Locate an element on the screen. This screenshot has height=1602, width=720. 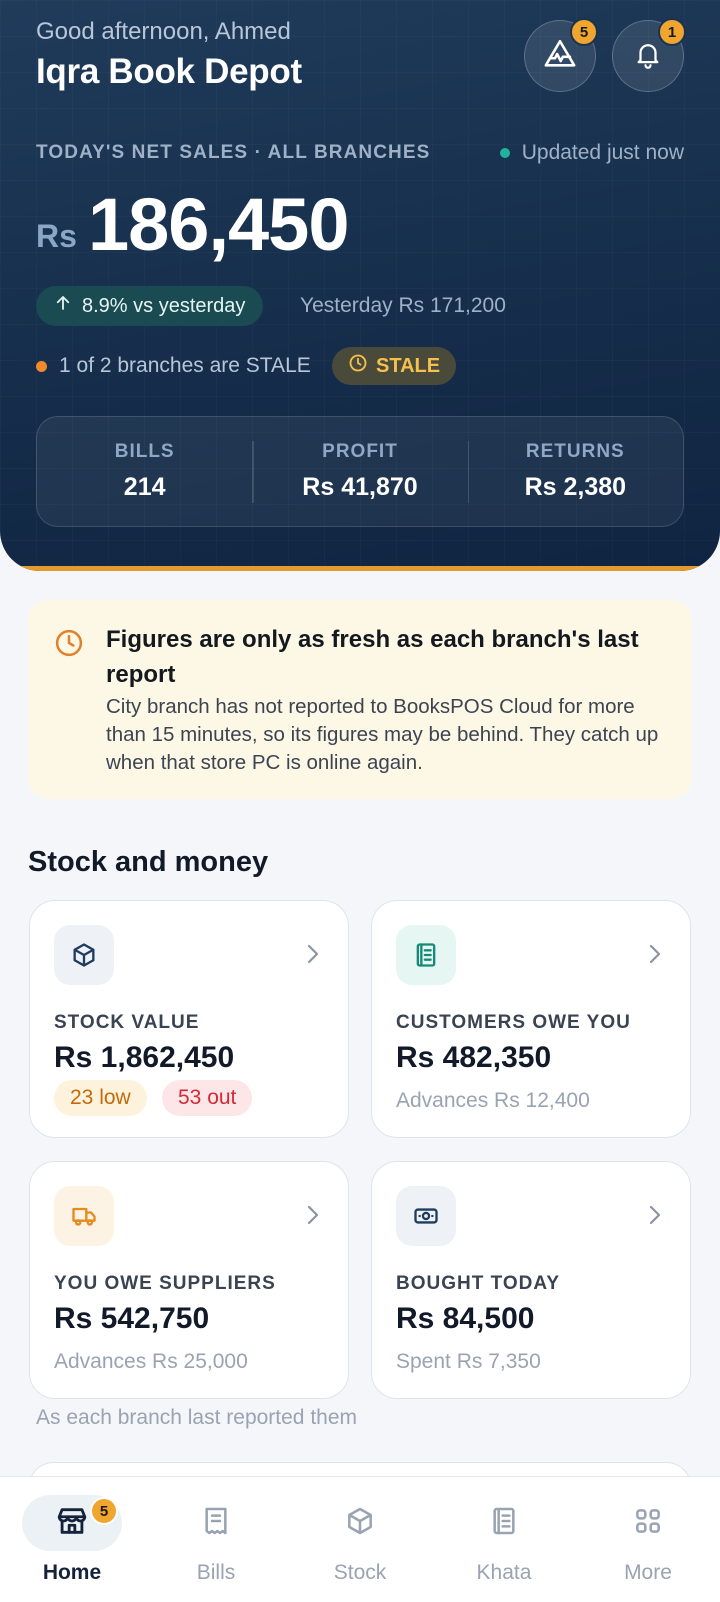
section-footnote: As each branch last reported them is located at coordinates (197, 1417).